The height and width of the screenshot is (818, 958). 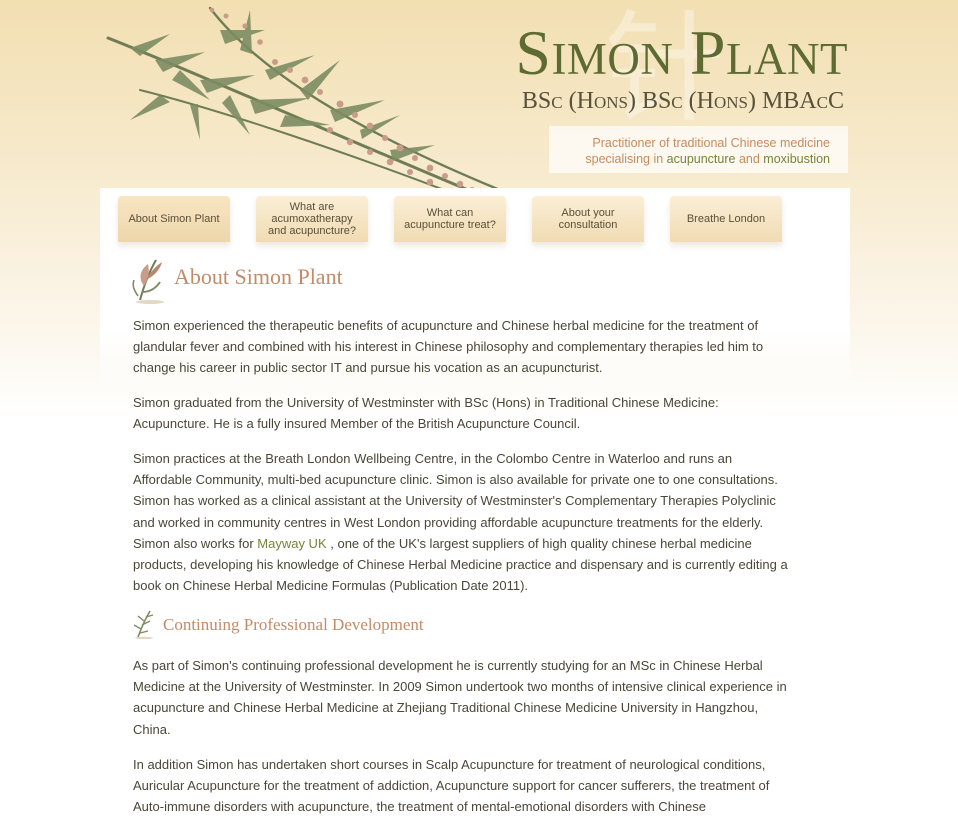 What do you see at coordinates (258, 276) in the screenshot?
I see `page-title: About Simon Plant` at bounding box center [258, 276].